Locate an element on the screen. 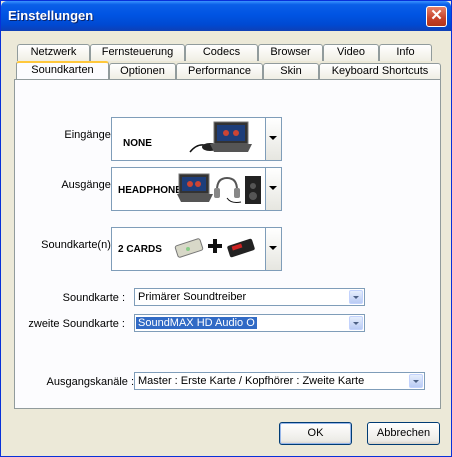 The image size is (452, 457). soundkarten-count-label: Soundkarte(n) : is located at coordinates (79, 245).